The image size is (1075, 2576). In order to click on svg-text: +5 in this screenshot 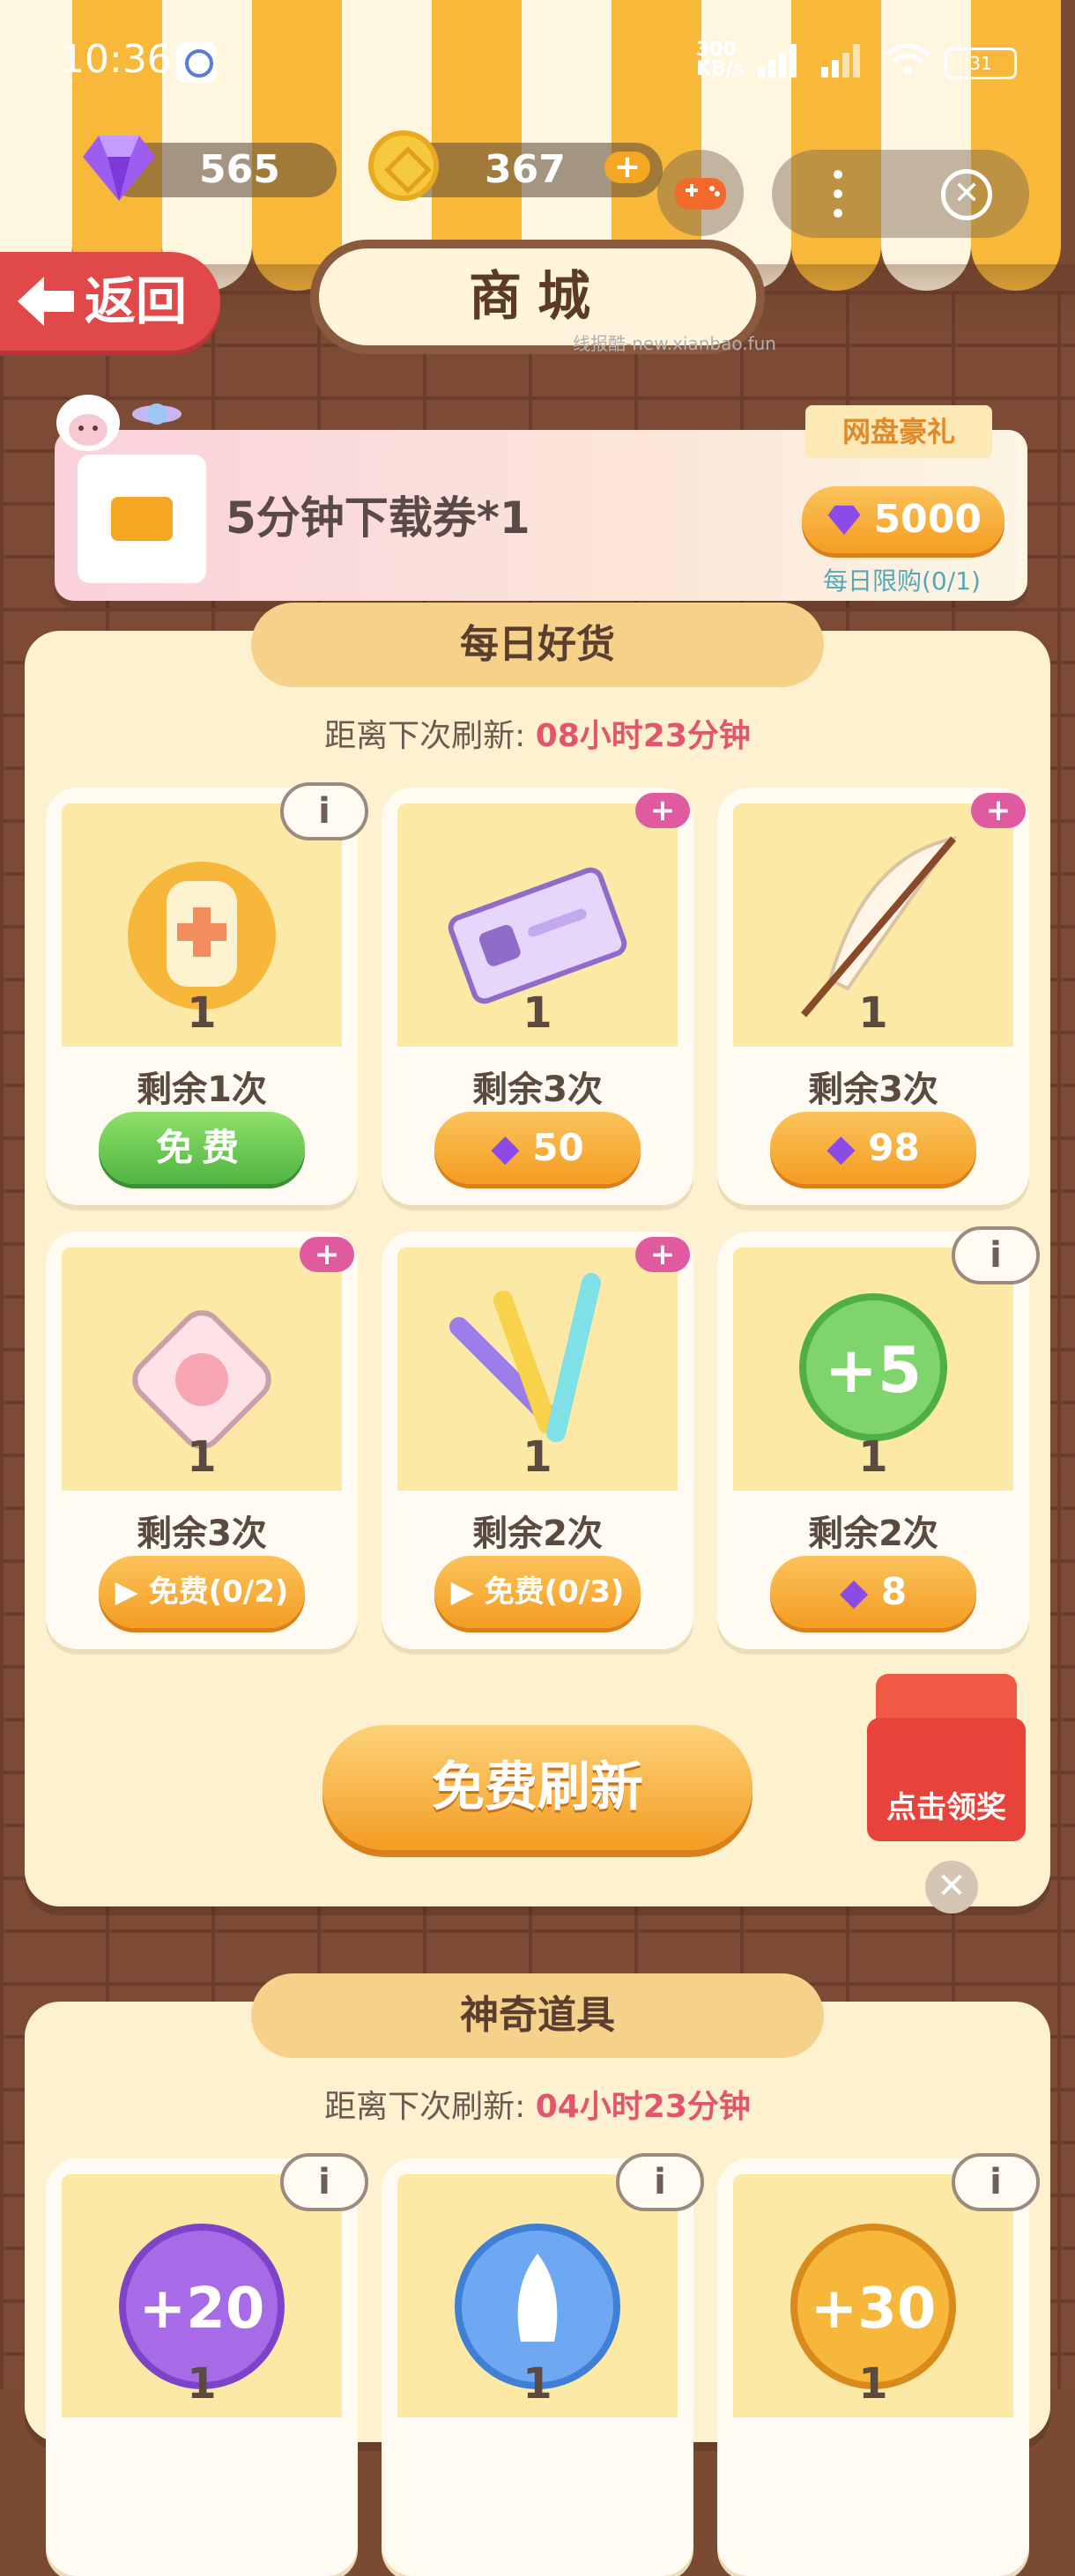, I will do `click(873, 1370)`.